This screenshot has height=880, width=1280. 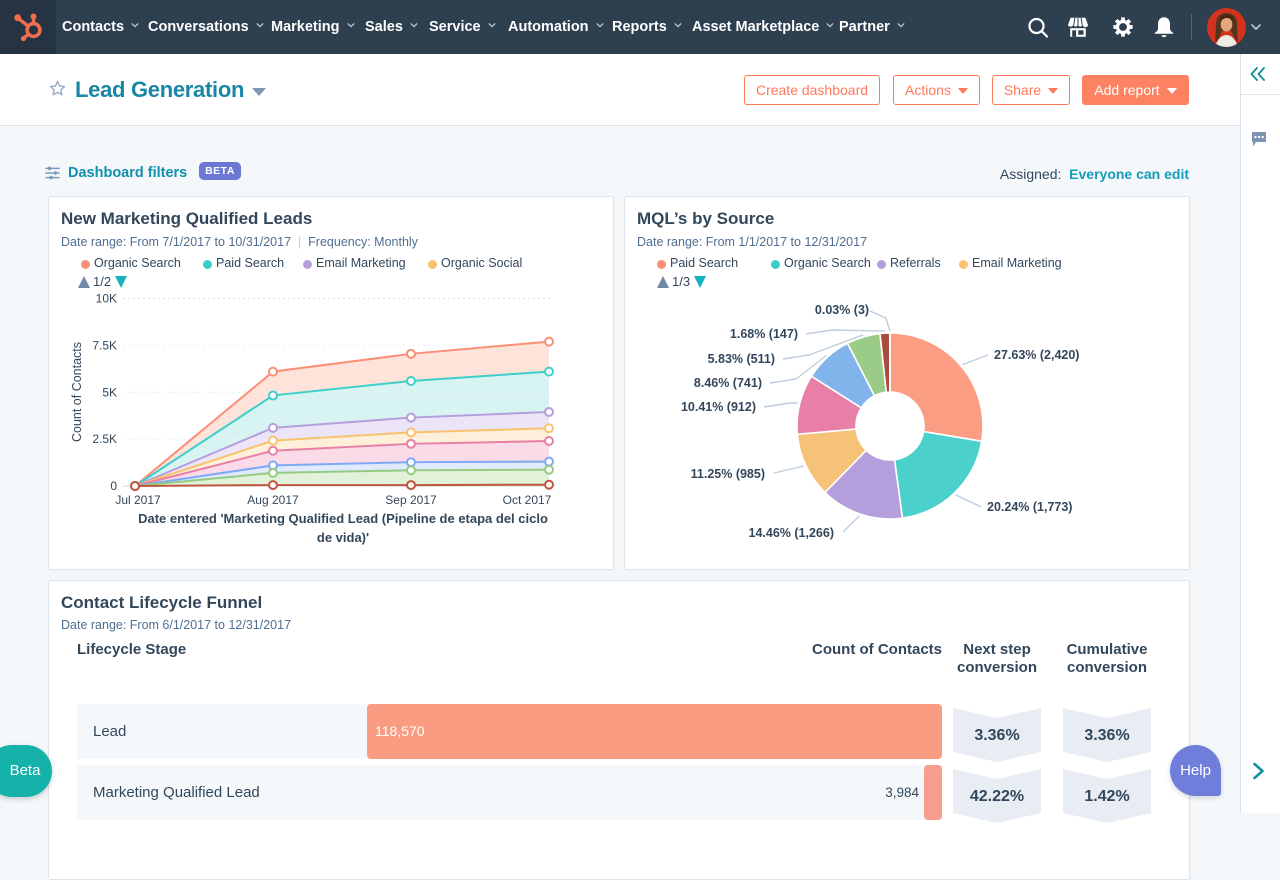 What do you see at coordinates (273, 500) in the screenshot?
I see `svg-text: Aug 2017` at bounding box center [273, 500].